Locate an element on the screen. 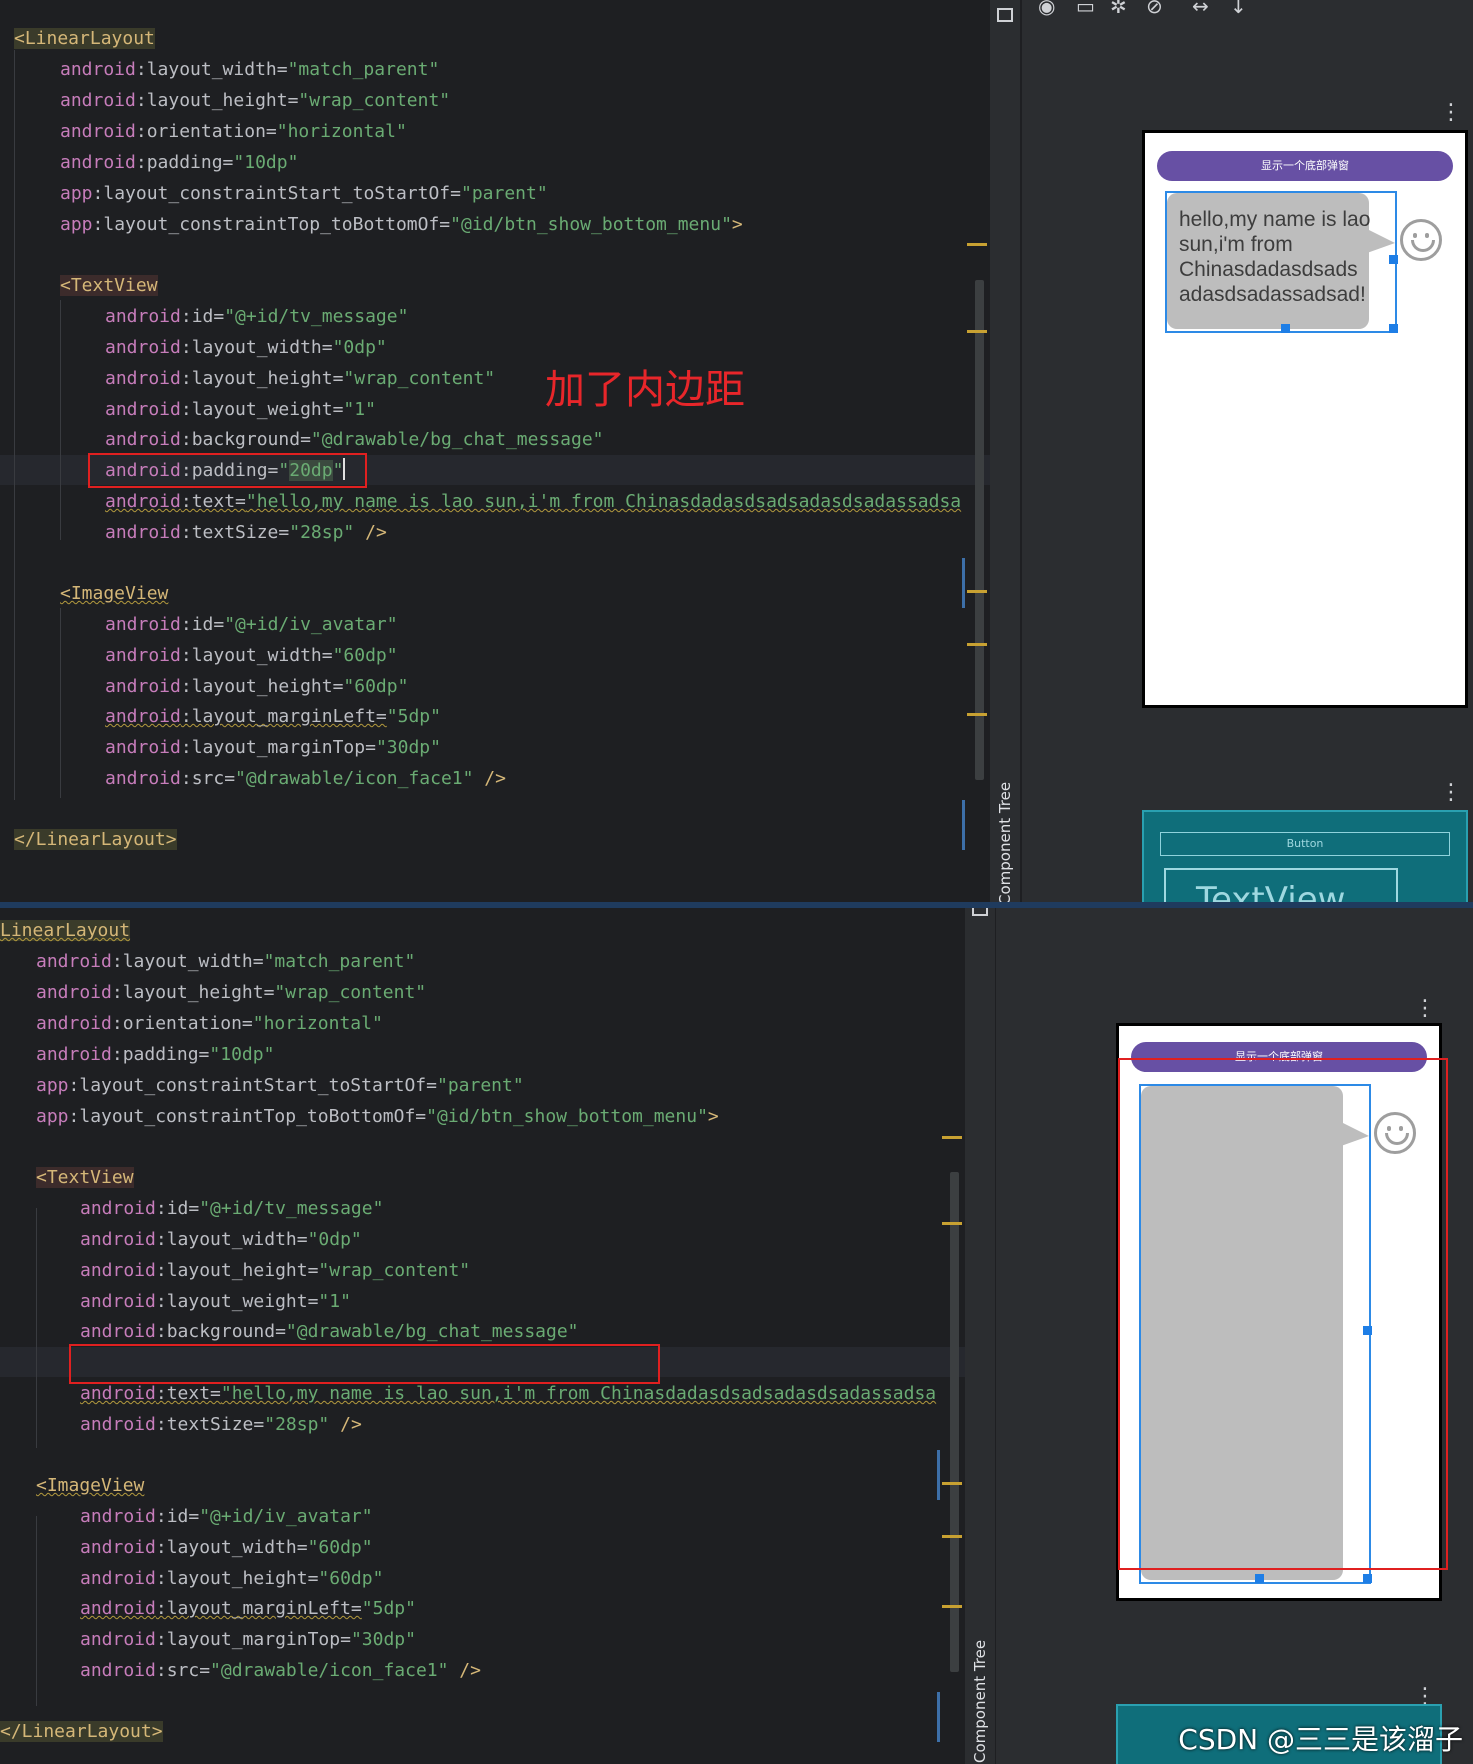  blueprint-textview: TextView is located at coordinates (1281, 885).